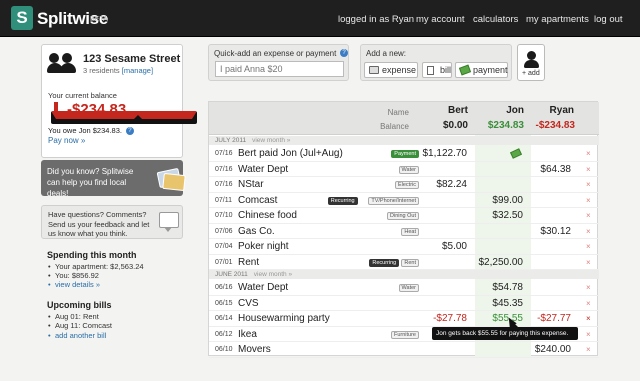 The image size is (640, 381). I want to click on month-header: JULY 2011 view month », so click(404, 140).